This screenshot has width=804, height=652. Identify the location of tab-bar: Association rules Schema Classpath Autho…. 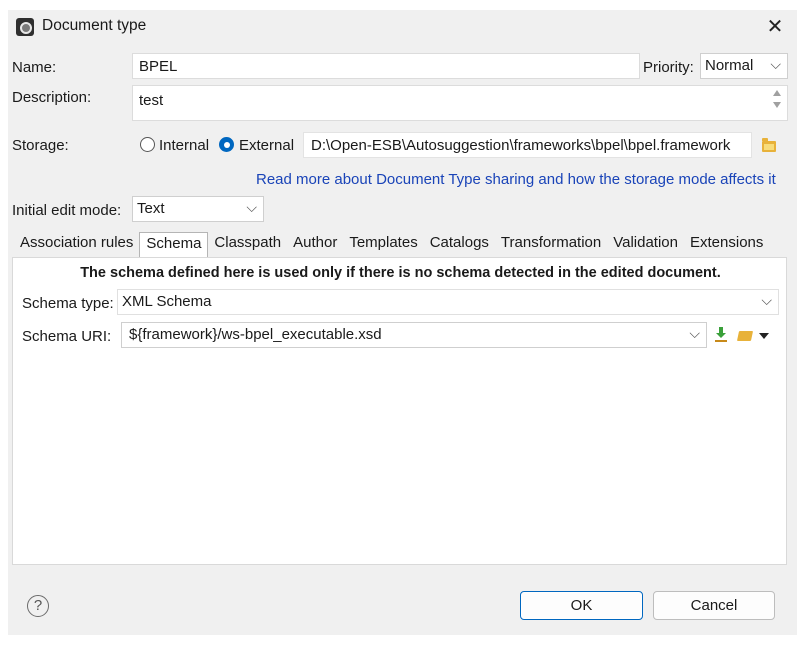
(391, 244).